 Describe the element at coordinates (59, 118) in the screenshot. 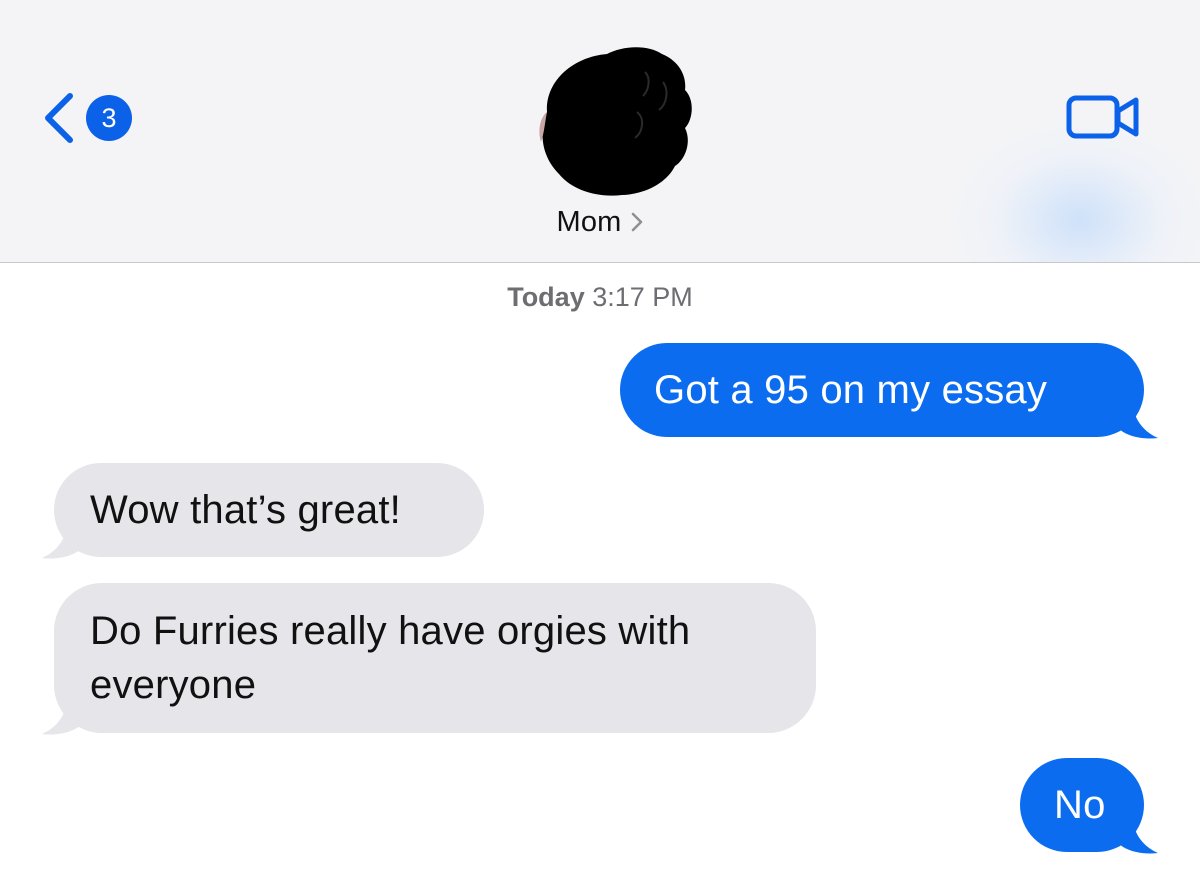

I see `chevron-left-icon` at that location.